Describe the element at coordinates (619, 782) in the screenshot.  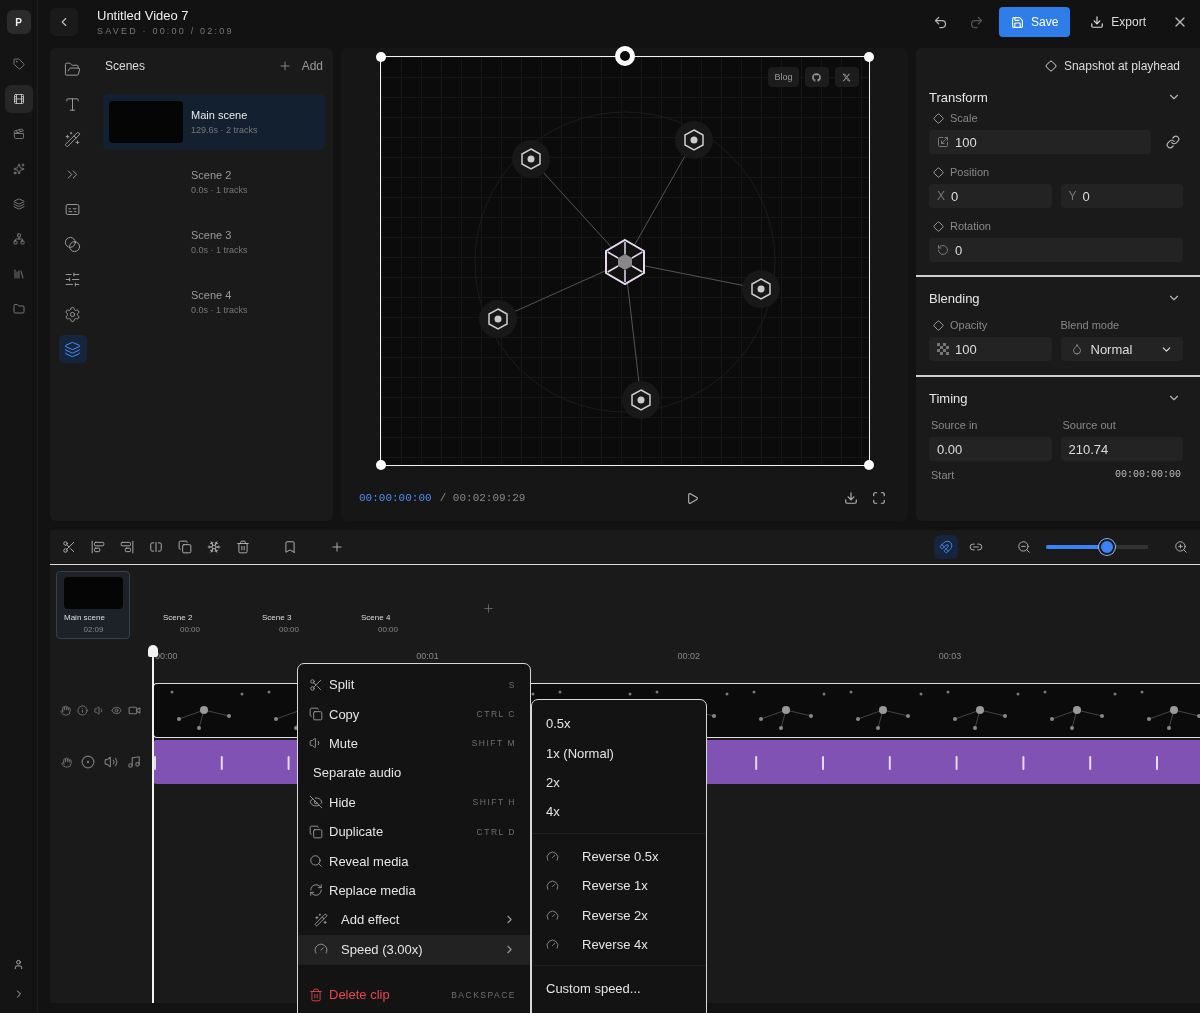
I see `speed-option: 2x` at that location.